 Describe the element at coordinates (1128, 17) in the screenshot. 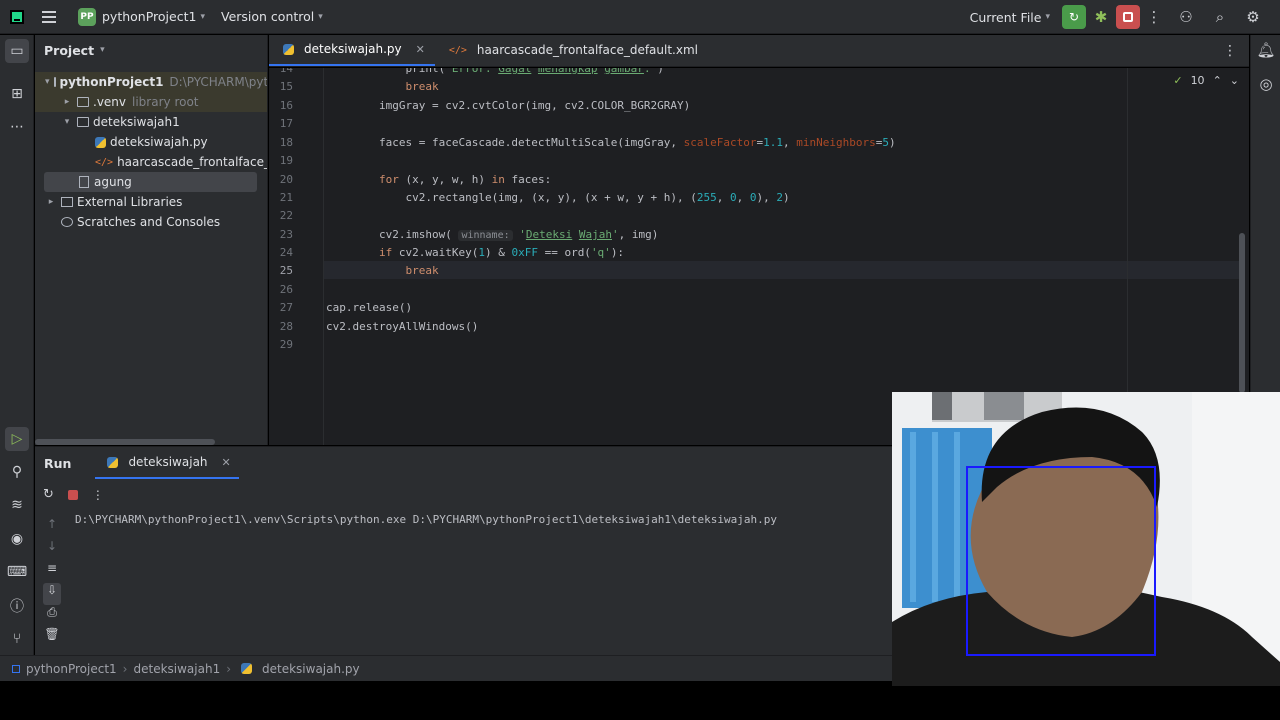

I see `stop-button` at that location.